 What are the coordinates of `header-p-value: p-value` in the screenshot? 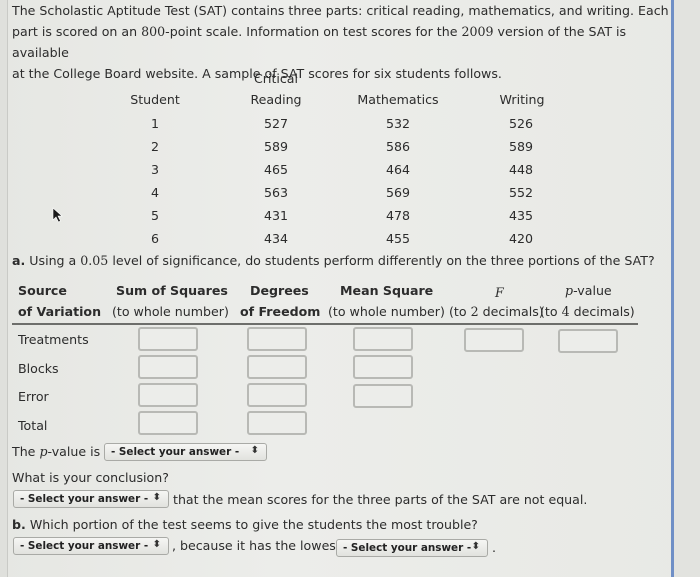 It's located at (588, 291).